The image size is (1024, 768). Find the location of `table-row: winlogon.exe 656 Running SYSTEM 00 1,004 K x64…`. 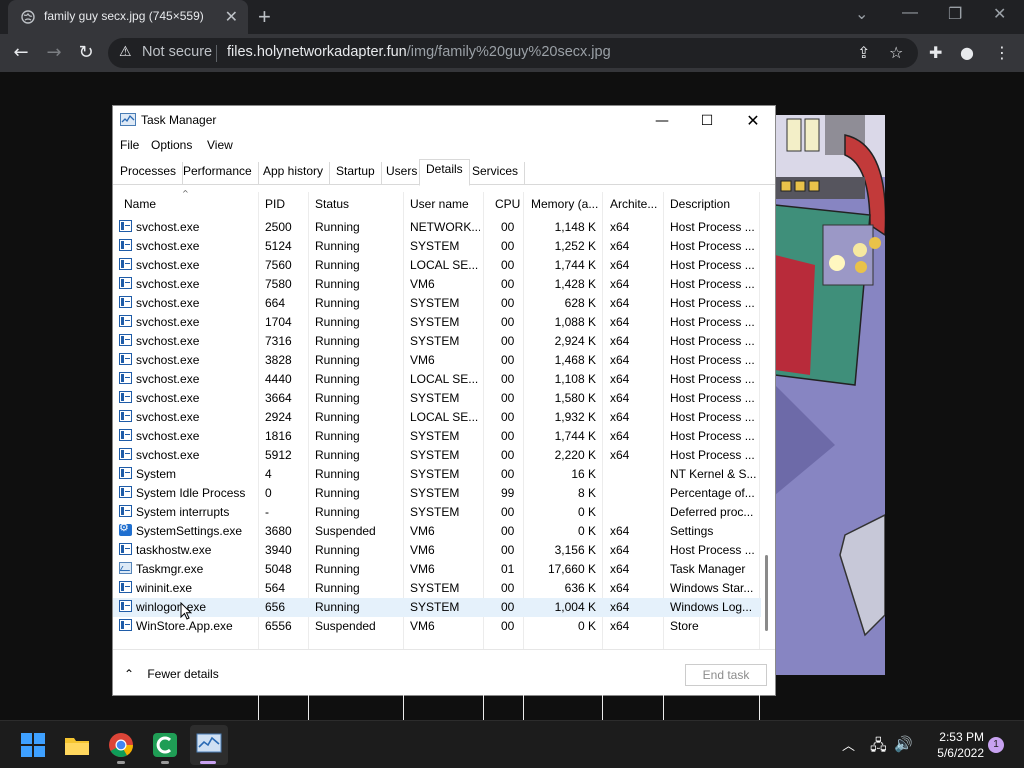

table-row: winlogon.exe 656 Running SYSTEM 00 1,004 K x64… is located at coordinates (437, 607).